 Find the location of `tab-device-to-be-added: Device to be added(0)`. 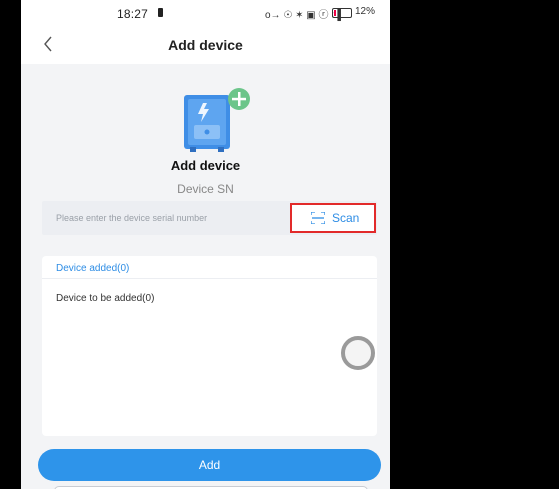

tab-device-to-be-added: Device to be added(0) is located at coordinates (105, 298).